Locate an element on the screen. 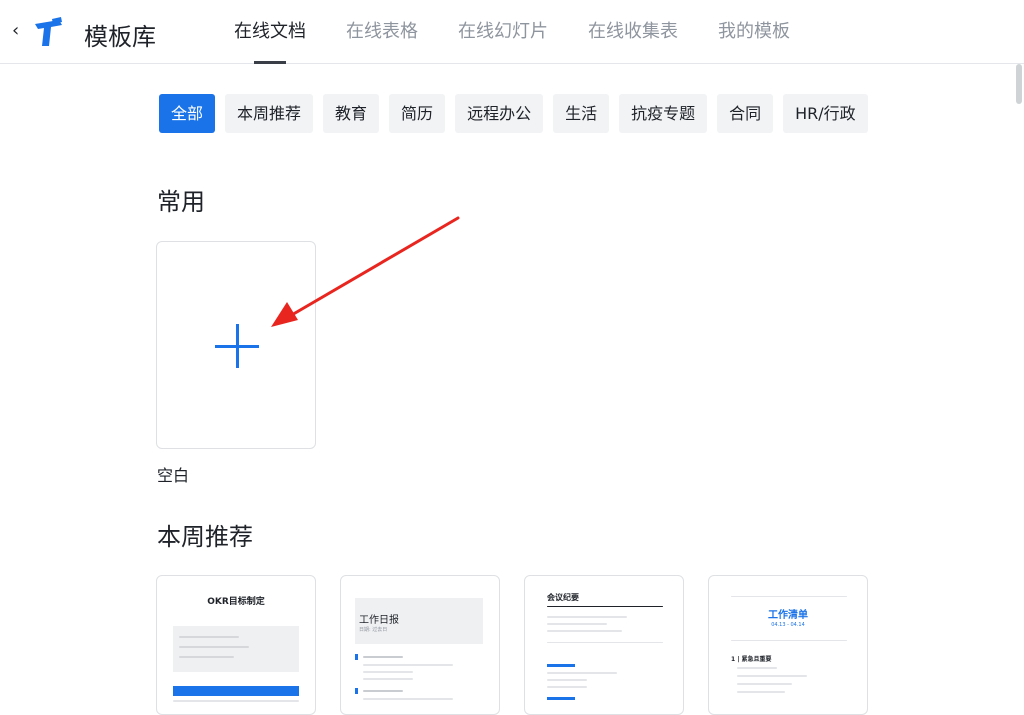 Image resolution: width=1024 pixels, height=715 pixels. filter-weekly: 本周推荐 is located at coordinates (269, 113).